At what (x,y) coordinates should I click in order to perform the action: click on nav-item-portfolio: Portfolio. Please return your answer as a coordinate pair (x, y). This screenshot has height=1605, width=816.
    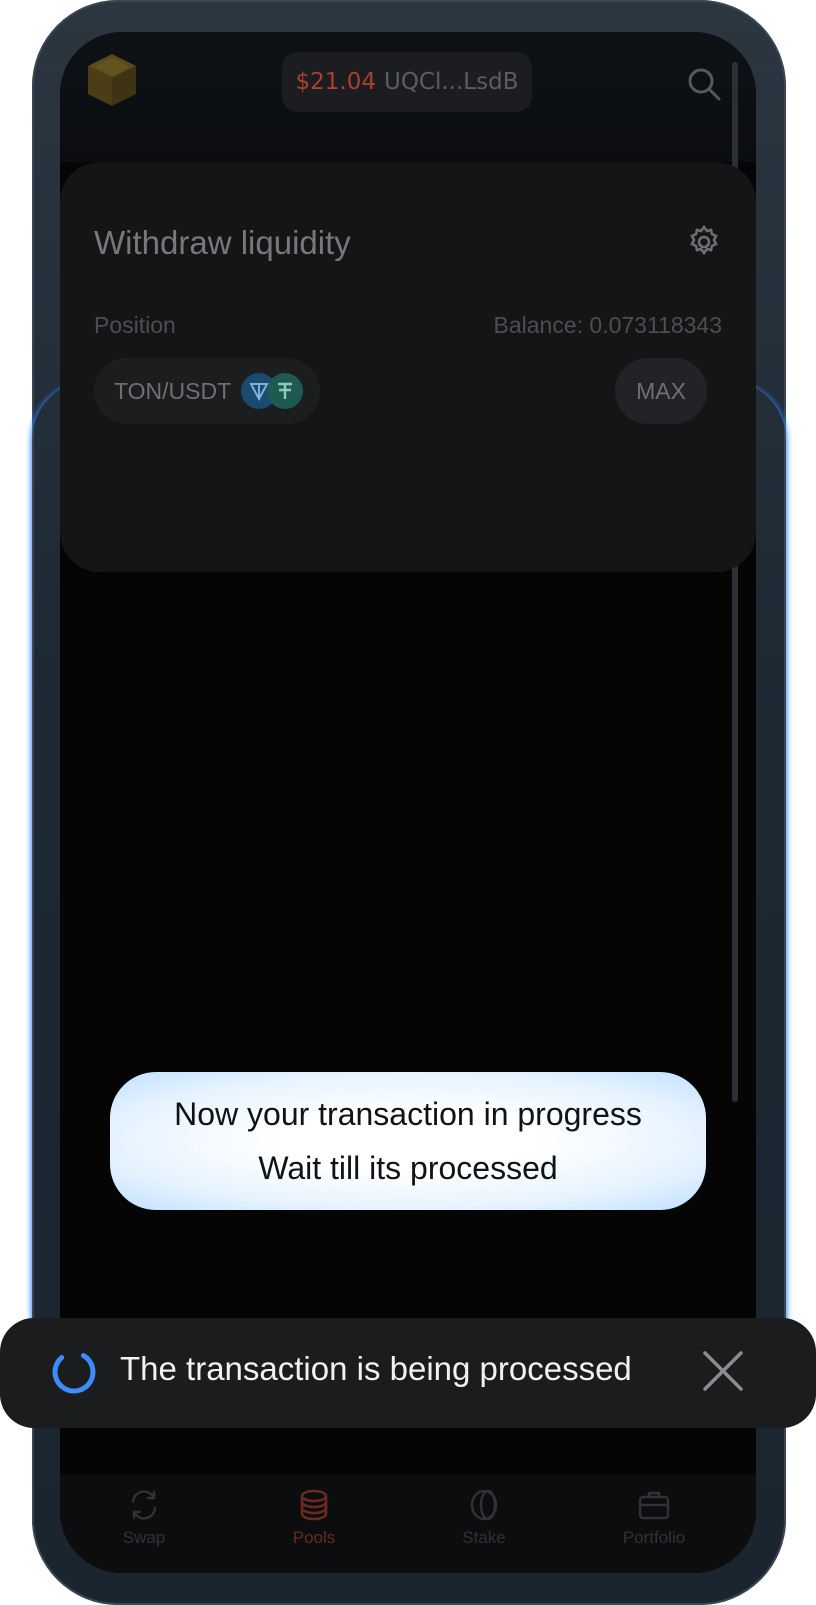
    Looking at the image, I should click on (654, 1528).